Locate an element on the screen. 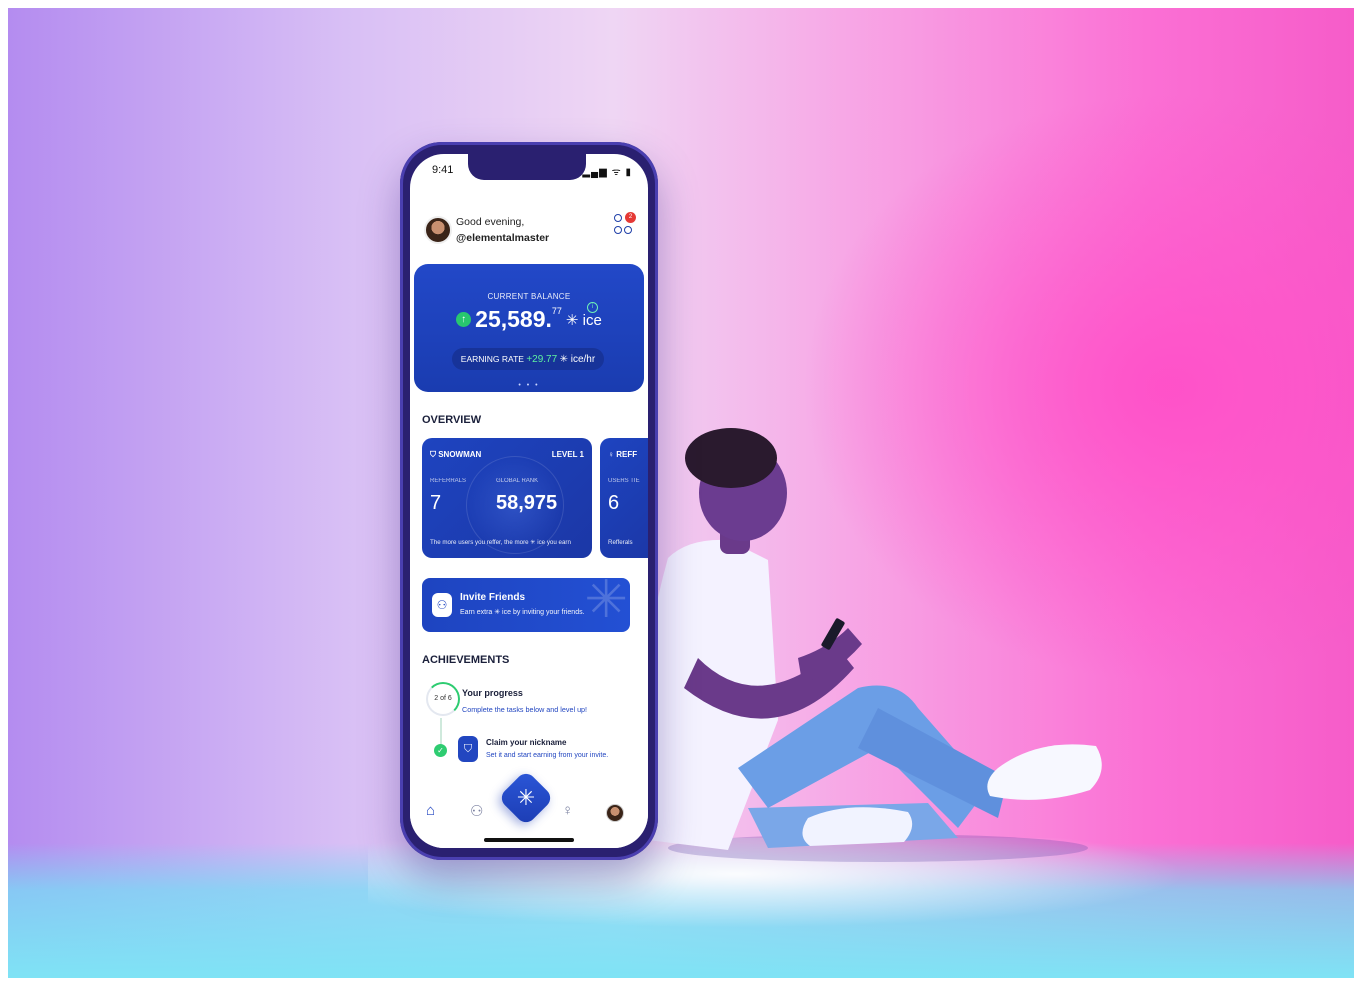  mining-button: ✳ is located at coordinates (526, 798).